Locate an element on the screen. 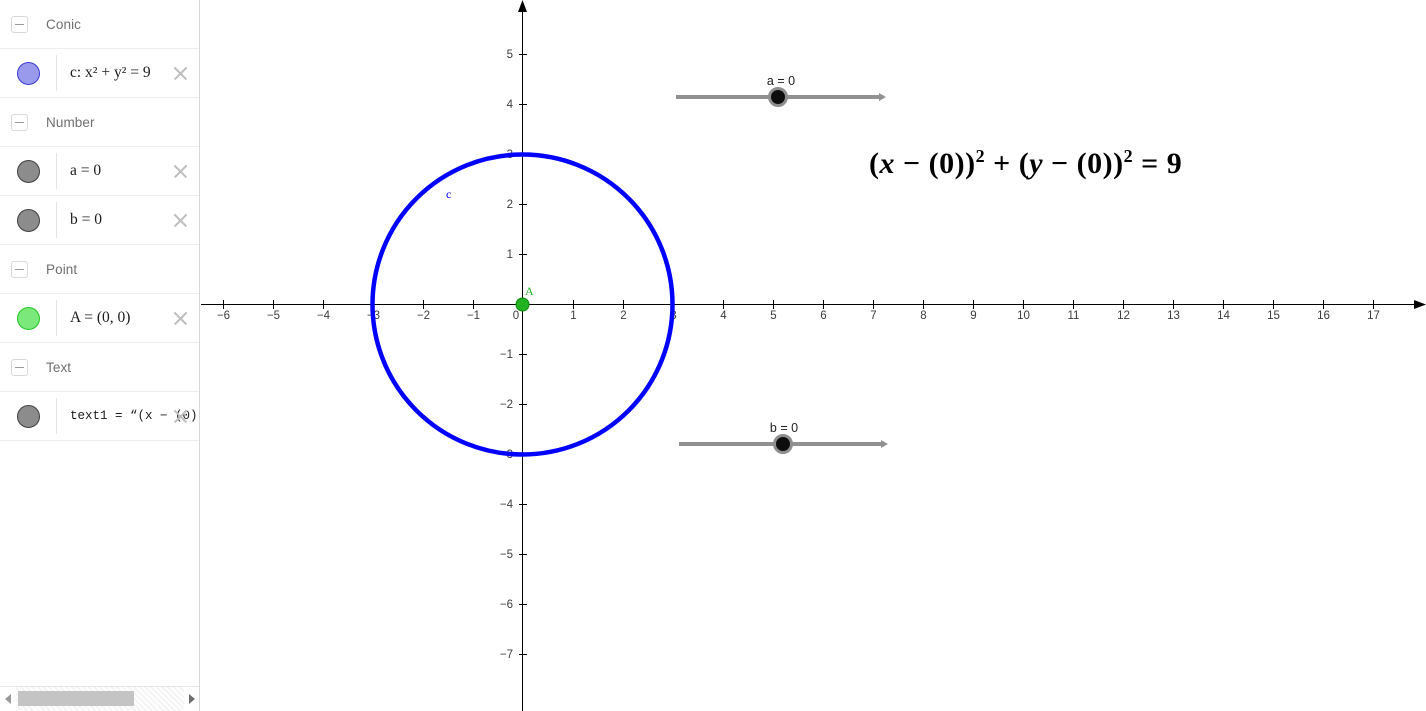 The width and height of the screenshot is (1426, 711). x-tick-label: 15 is located at coordinates (1273, 316).